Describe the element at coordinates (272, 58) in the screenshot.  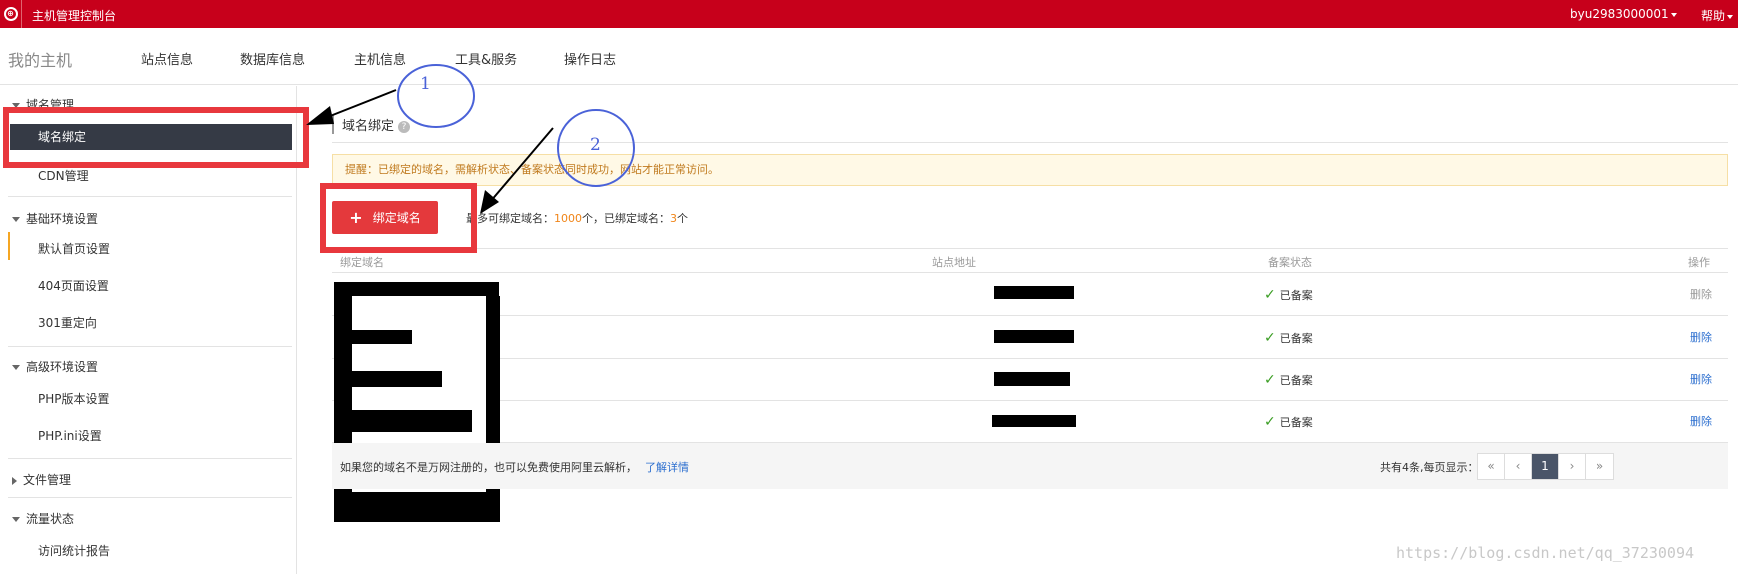
I see `tab-database-info: 数据库信息` at that location.